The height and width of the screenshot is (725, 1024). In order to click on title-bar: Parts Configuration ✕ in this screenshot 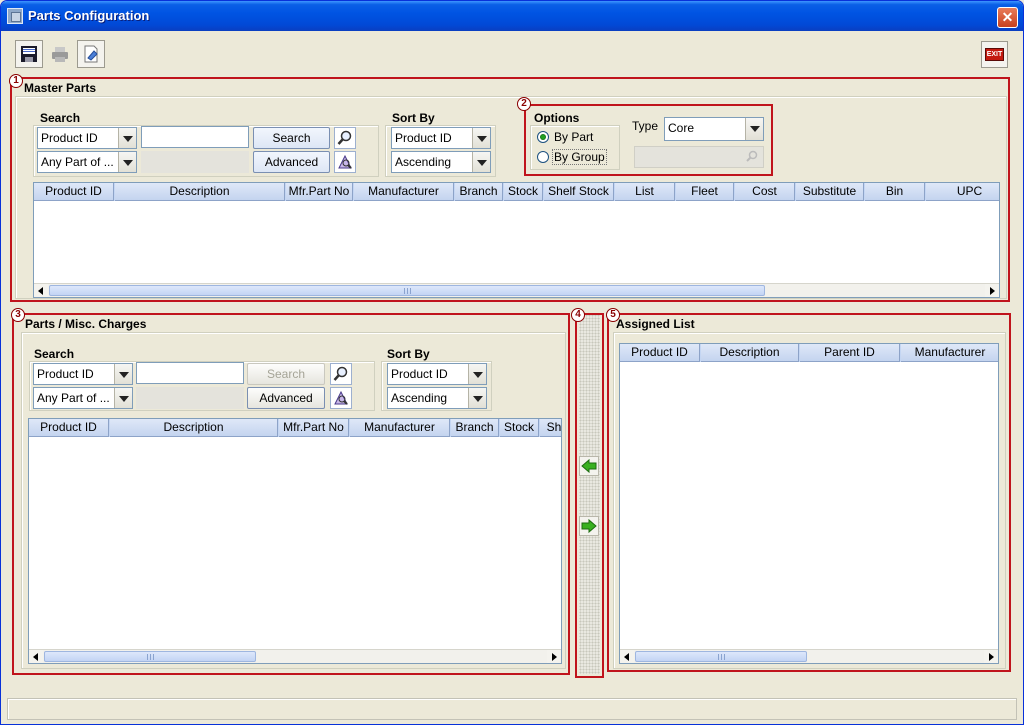, I will do `click(512, 16)`.